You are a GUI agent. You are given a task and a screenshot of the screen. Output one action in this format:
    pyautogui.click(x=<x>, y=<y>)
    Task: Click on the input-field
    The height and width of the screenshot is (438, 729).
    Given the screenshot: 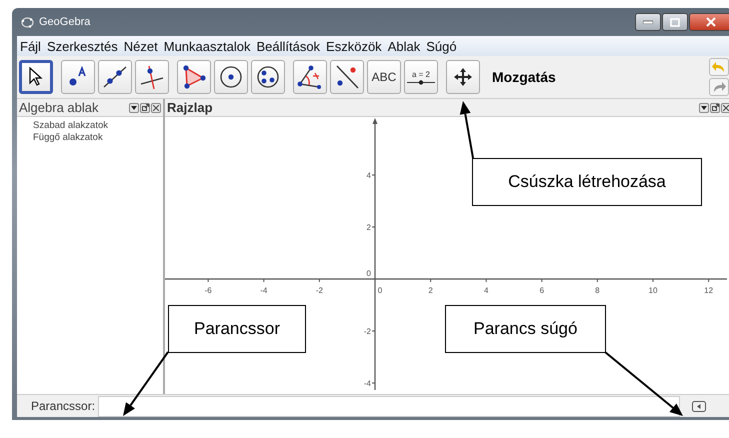 What is the action you would take?
    pyautogui.click(x=389, y=406)
    